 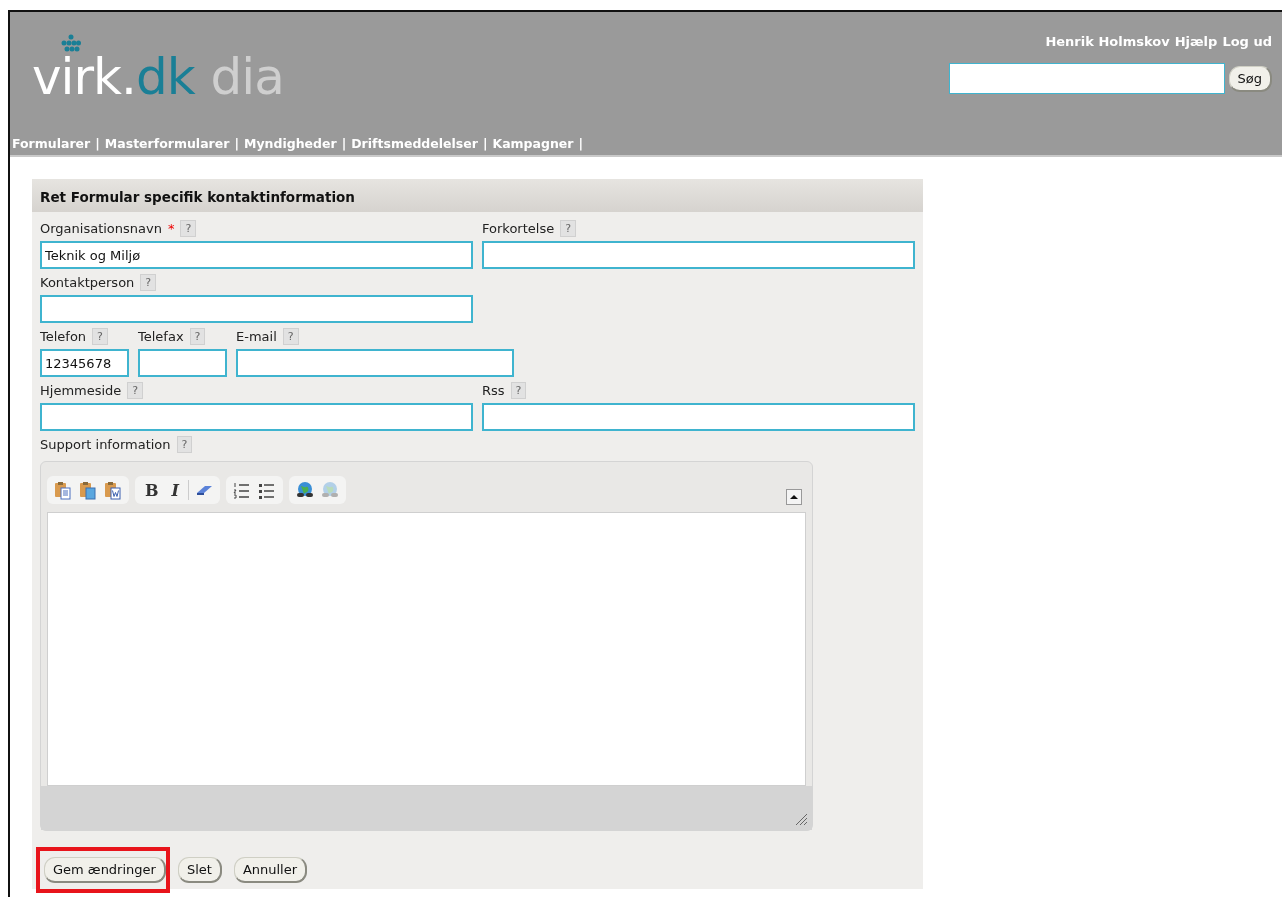 I want to click on field-label: Hjemmeside, so click(x=81, y=390).